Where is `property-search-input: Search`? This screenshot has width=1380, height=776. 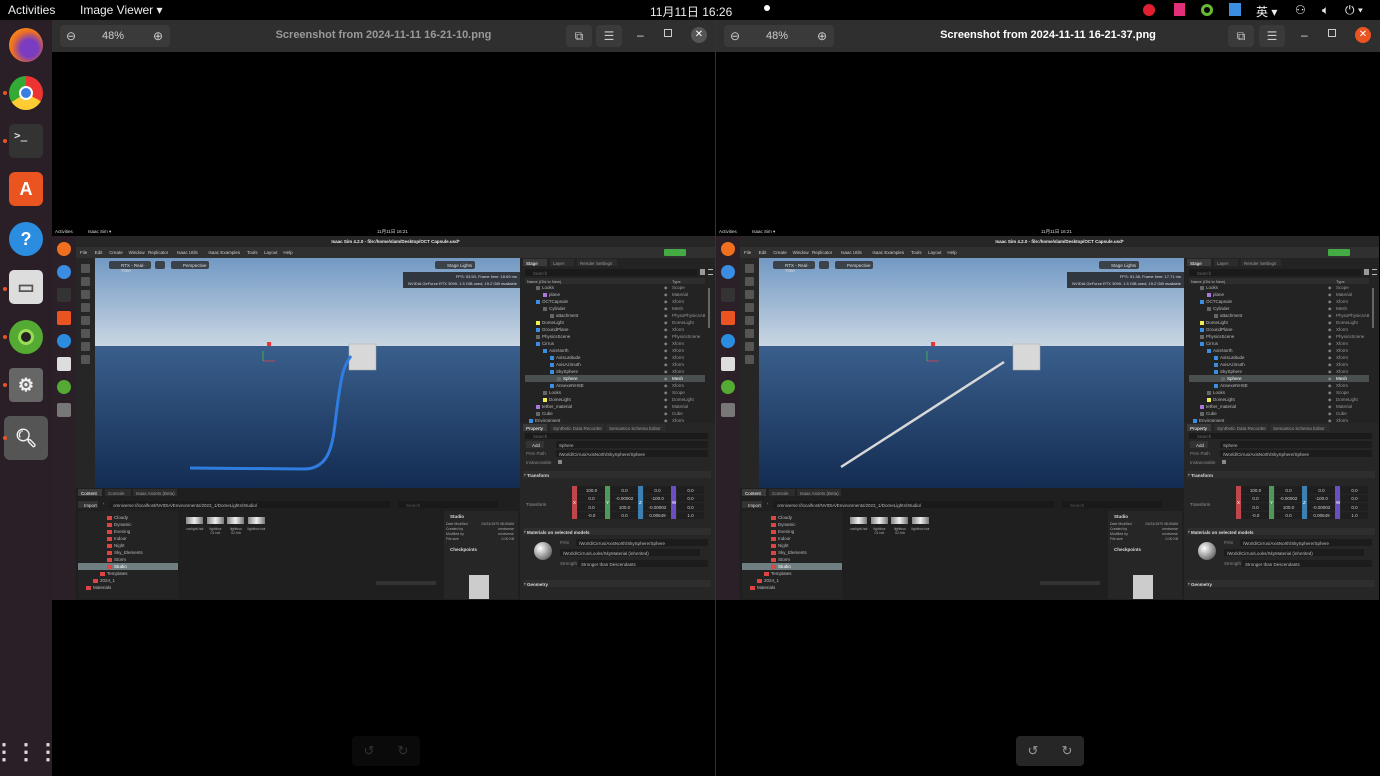 property-search-input: Search is located at coordinates (616, 436).